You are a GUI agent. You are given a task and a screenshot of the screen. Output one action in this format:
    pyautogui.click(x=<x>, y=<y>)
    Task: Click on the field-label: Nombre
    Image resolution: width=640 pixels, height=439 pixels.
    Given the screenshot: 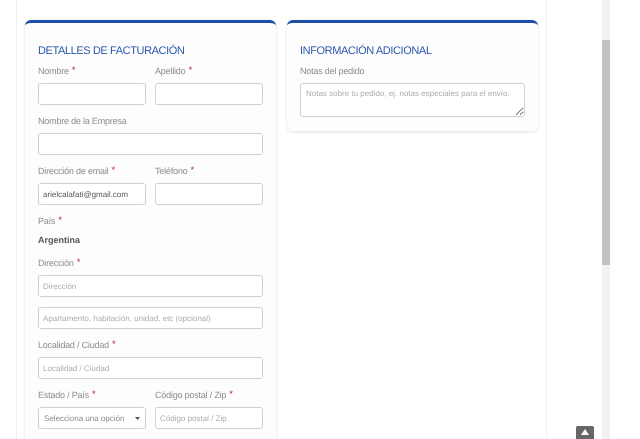 What is the action you would take?
    pyautogui.click(x=53, y=71)
    